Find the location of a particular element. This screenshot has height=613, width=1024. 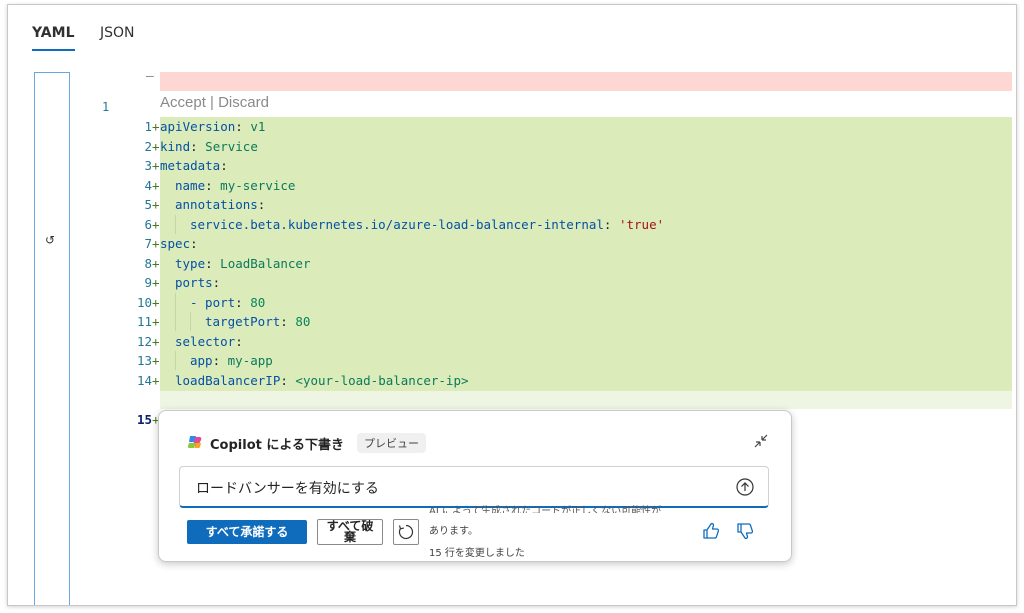

changed-lines-status: 15 行を変更しました is located at coordinates (477, 553).